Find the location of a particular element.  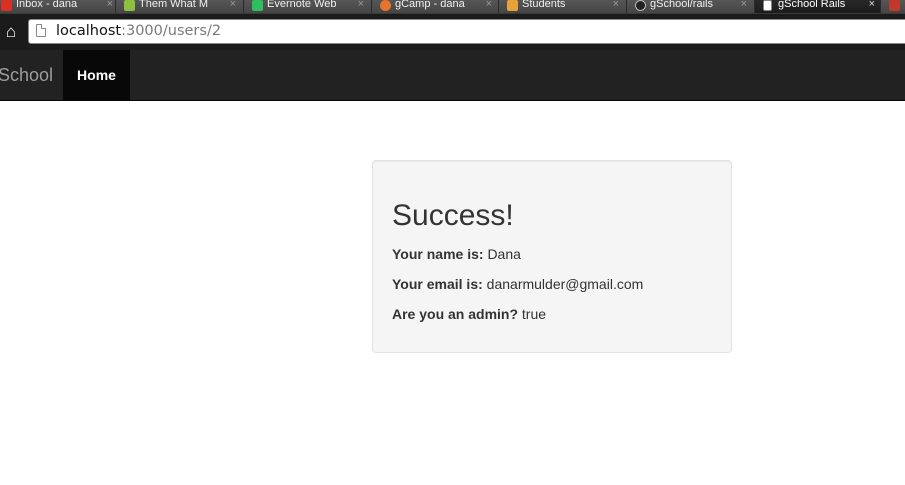

user-name-row: Your name is: Dana is located at coordinates (456, 254).